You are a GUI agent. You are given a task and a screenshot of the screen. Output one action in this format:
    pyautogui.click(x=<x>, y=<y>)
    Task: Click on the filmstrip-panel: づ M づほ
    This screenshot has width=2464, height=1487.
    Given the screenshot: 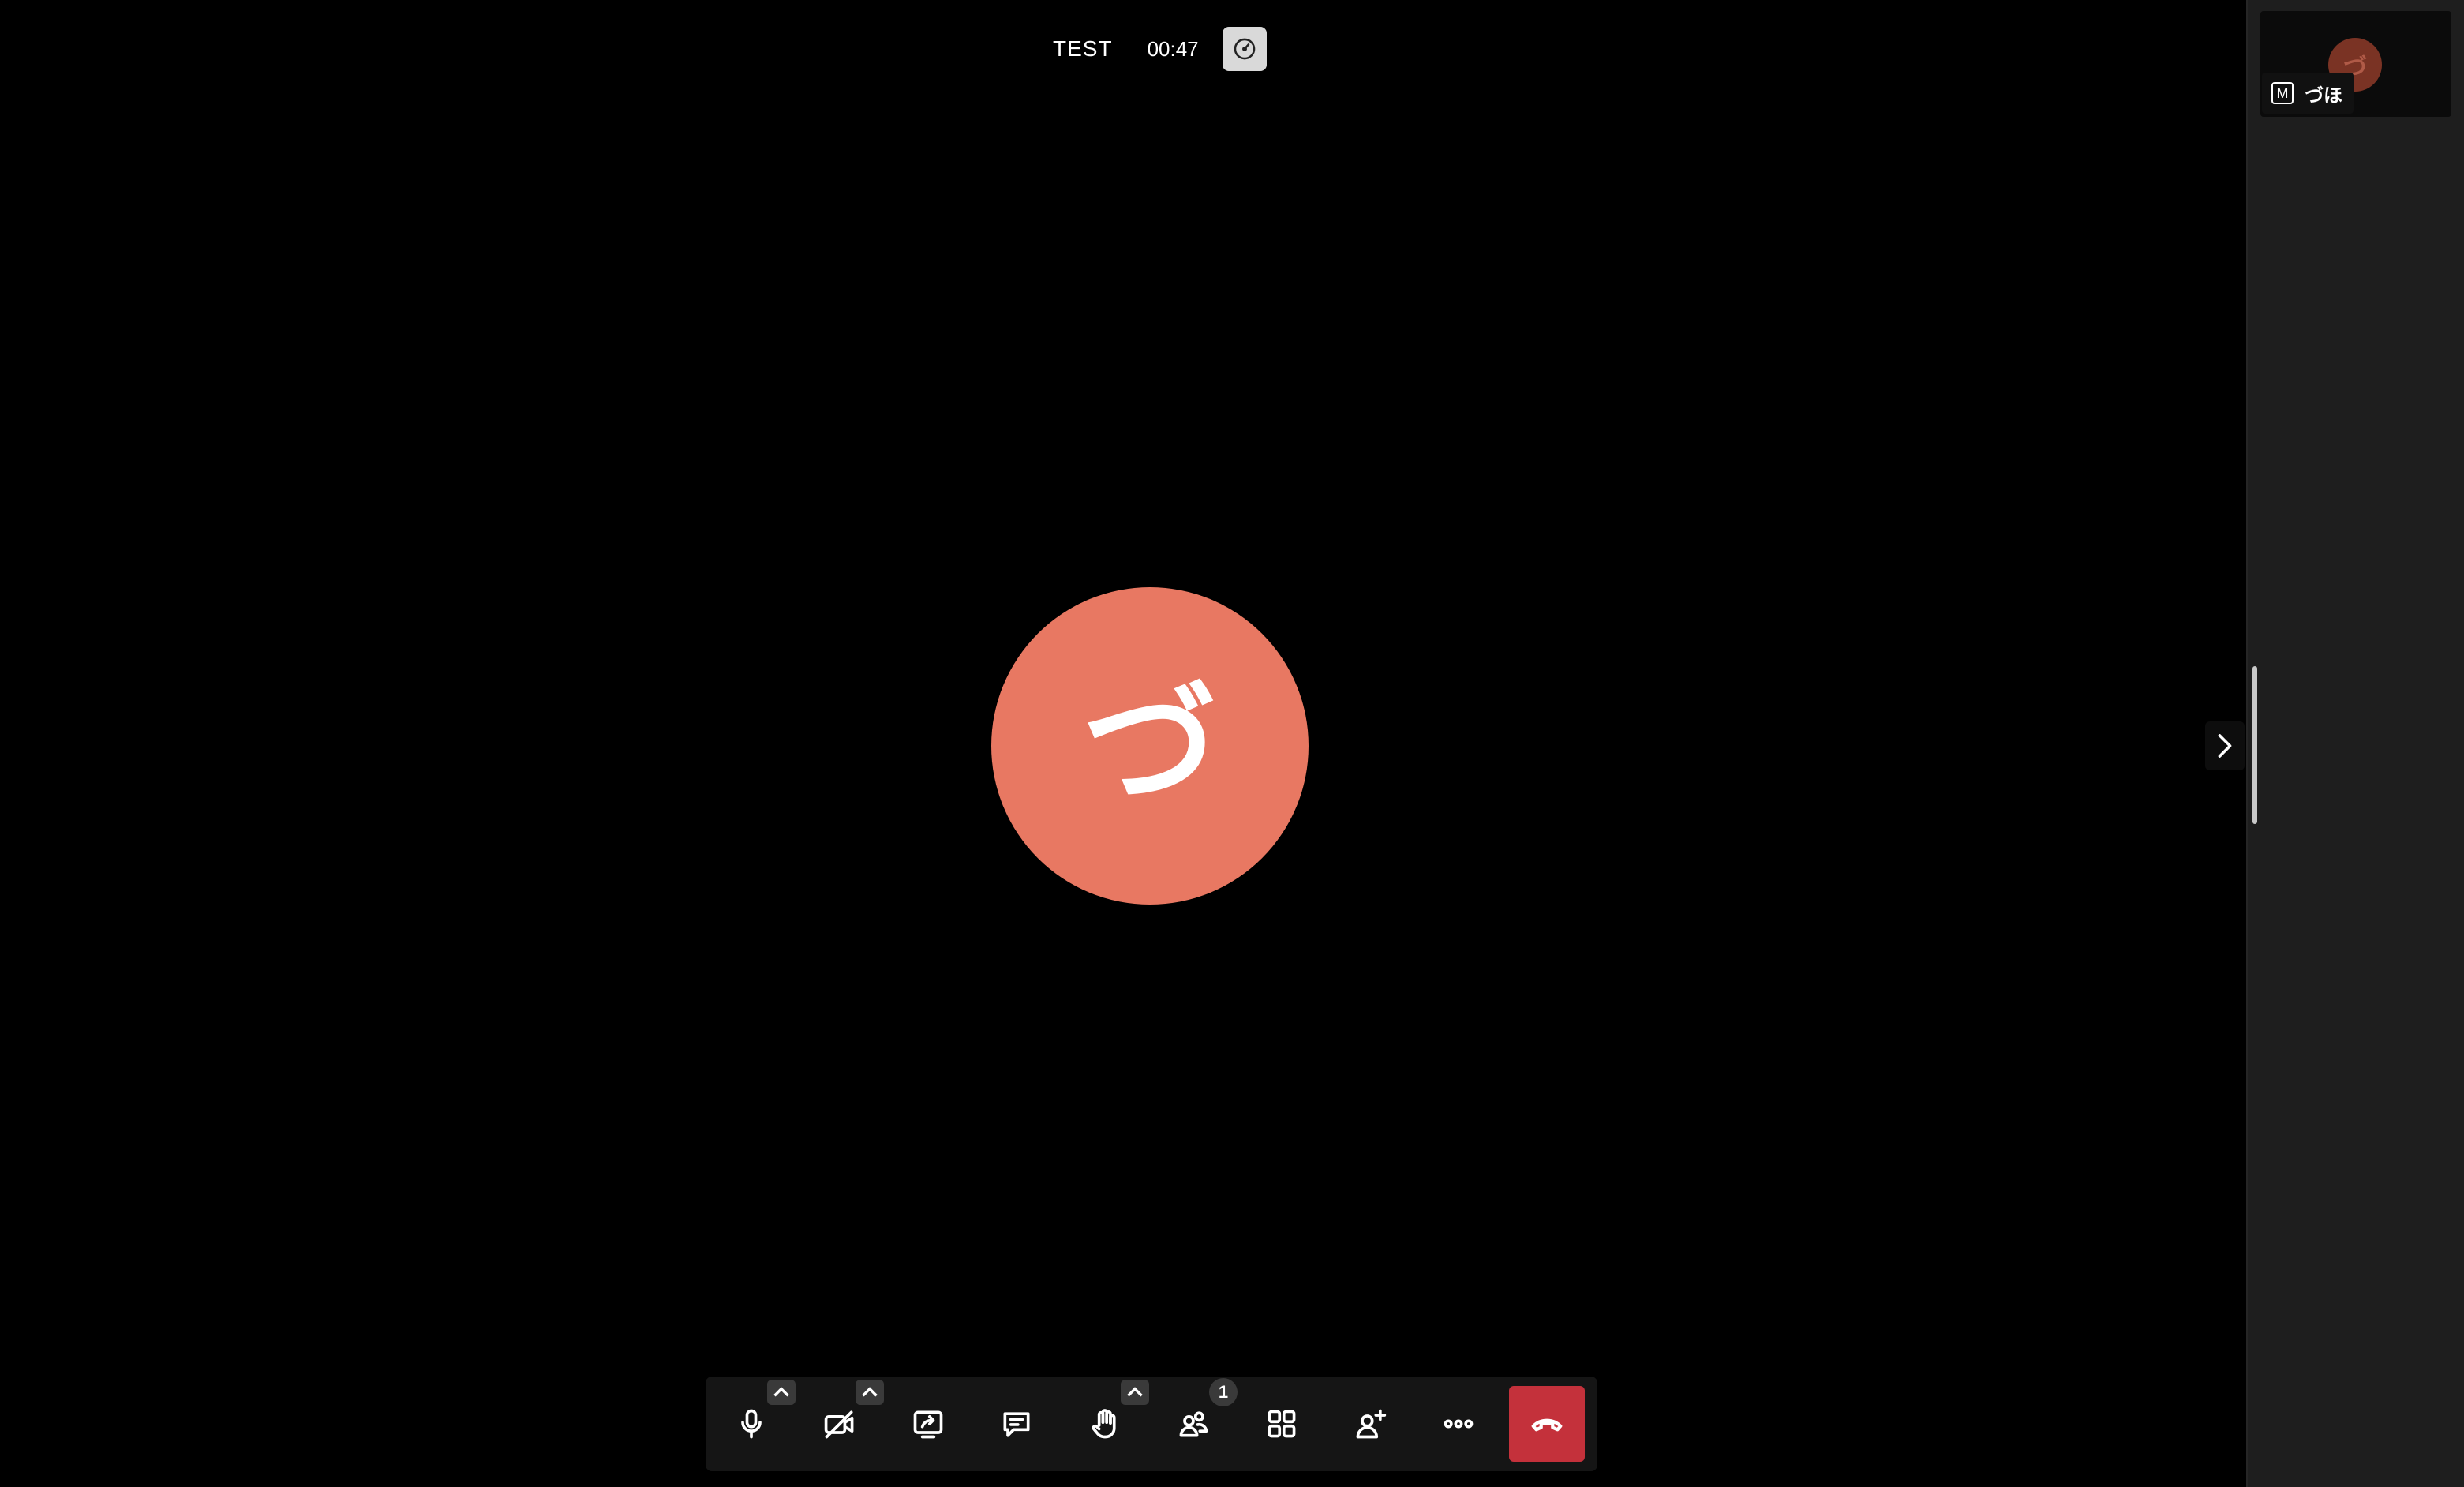 What is the action you would take?
    pyautogui.click(x=2355, y=744)
    